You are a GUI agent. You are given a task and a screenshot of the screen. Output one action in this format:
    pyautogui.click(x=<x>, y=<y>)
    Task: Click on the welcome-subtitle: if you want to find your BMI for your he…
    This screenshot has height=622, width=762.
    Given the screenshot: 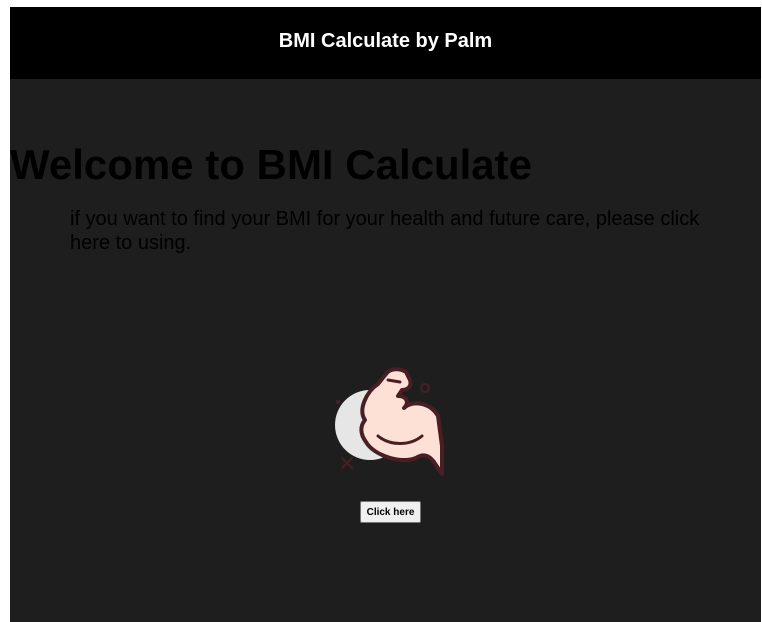 What is the action you would take?
    pyautogui.click(x=385, y=231)
    